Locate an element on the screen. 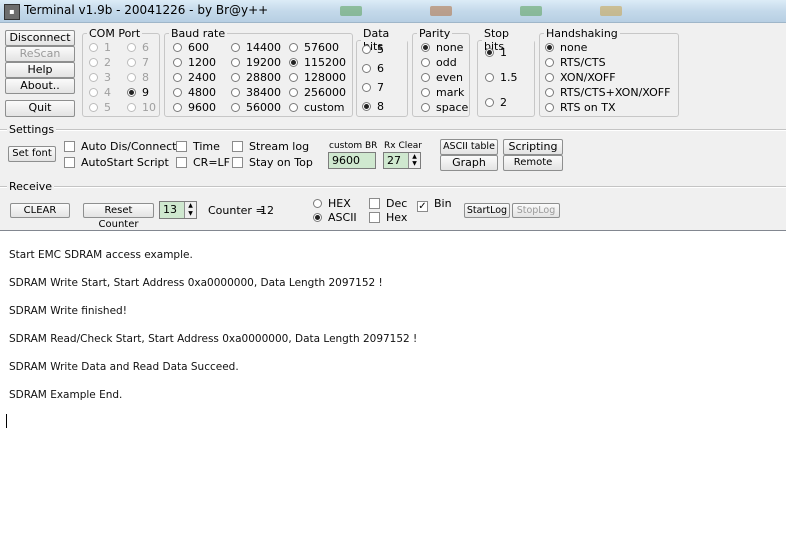  baud-radio-38400: 38400 is located at coordinates (256, 92).